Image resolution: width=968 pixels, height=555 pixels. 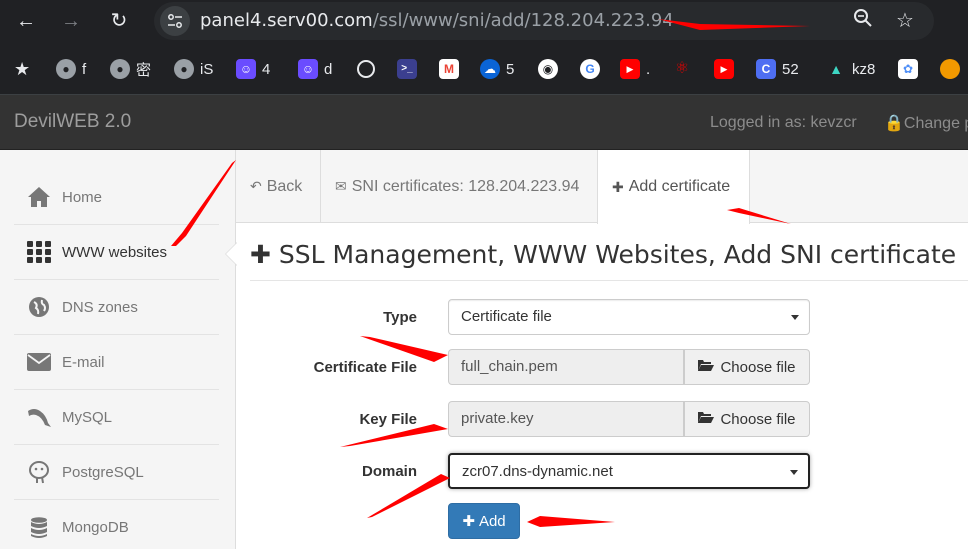 I want to click on database-icon, so click(x=39, y=528).